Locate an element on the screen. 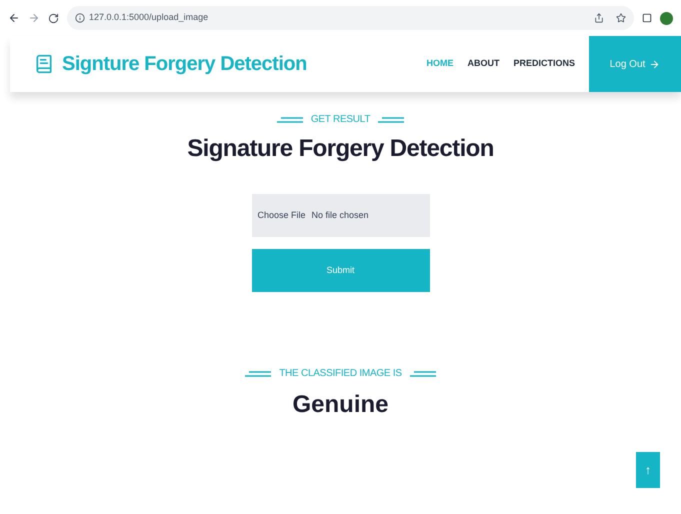 The height and width of the screenshot is (514, 681). address-bar: 127.0.0.1:5000/upload_image is located at coordinates (350, 18).